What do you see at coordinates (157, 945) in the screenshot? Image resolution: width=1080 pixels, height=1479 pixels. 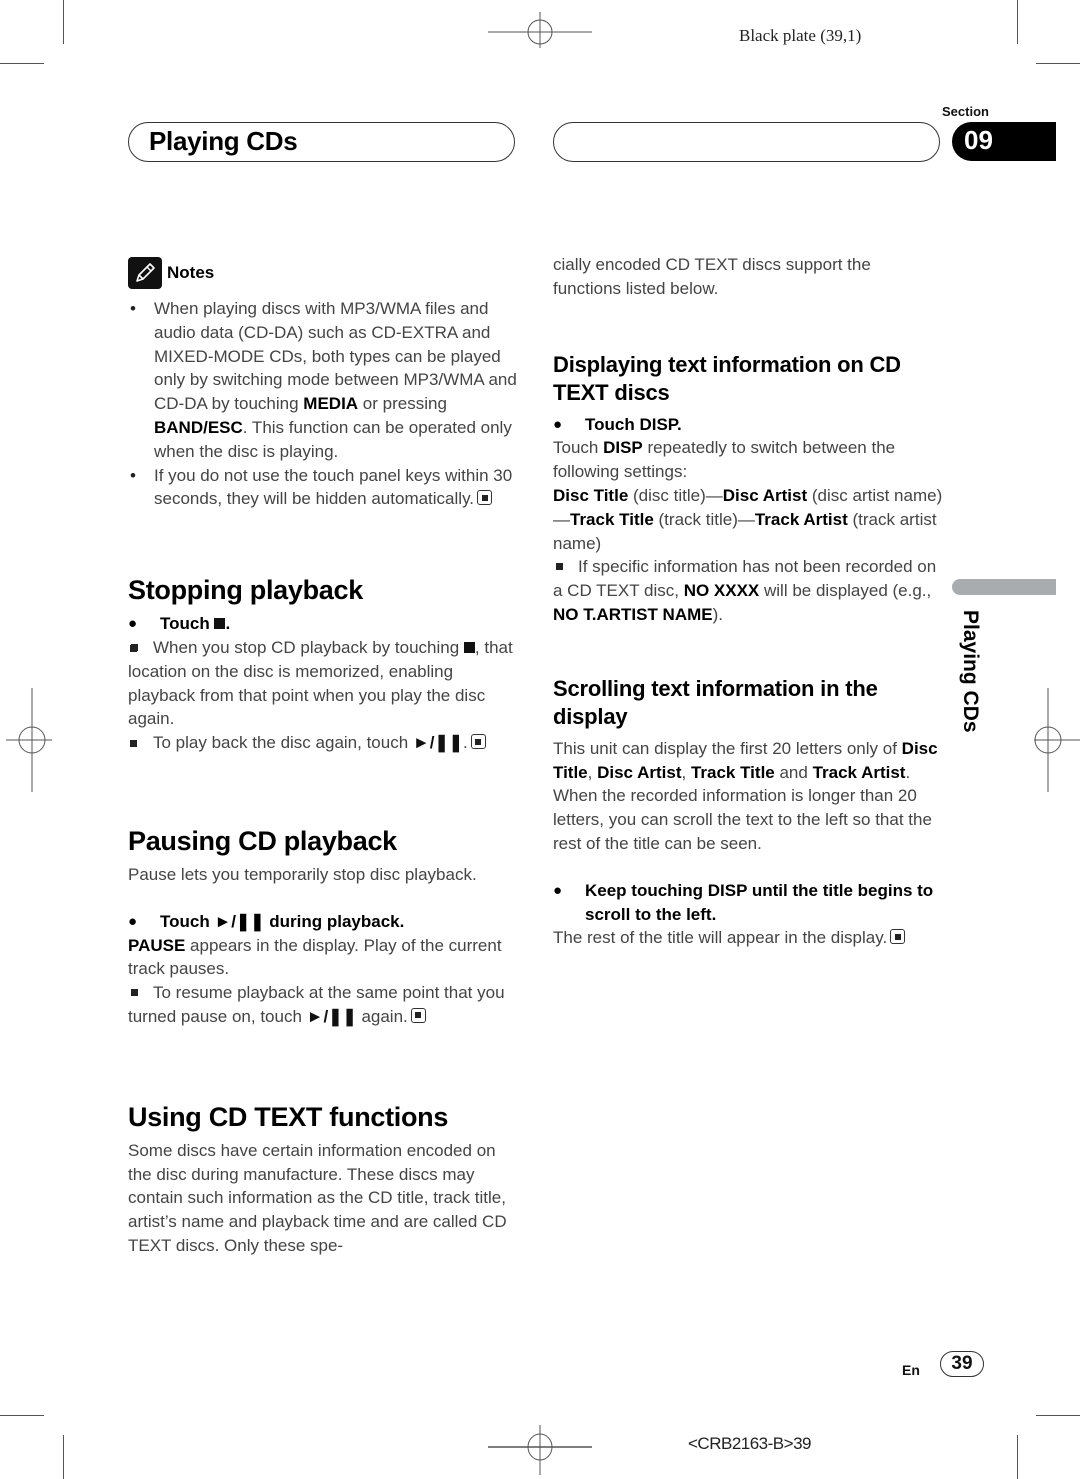 I see `pause-label: PAUSE` at bounding box center [157, 945].